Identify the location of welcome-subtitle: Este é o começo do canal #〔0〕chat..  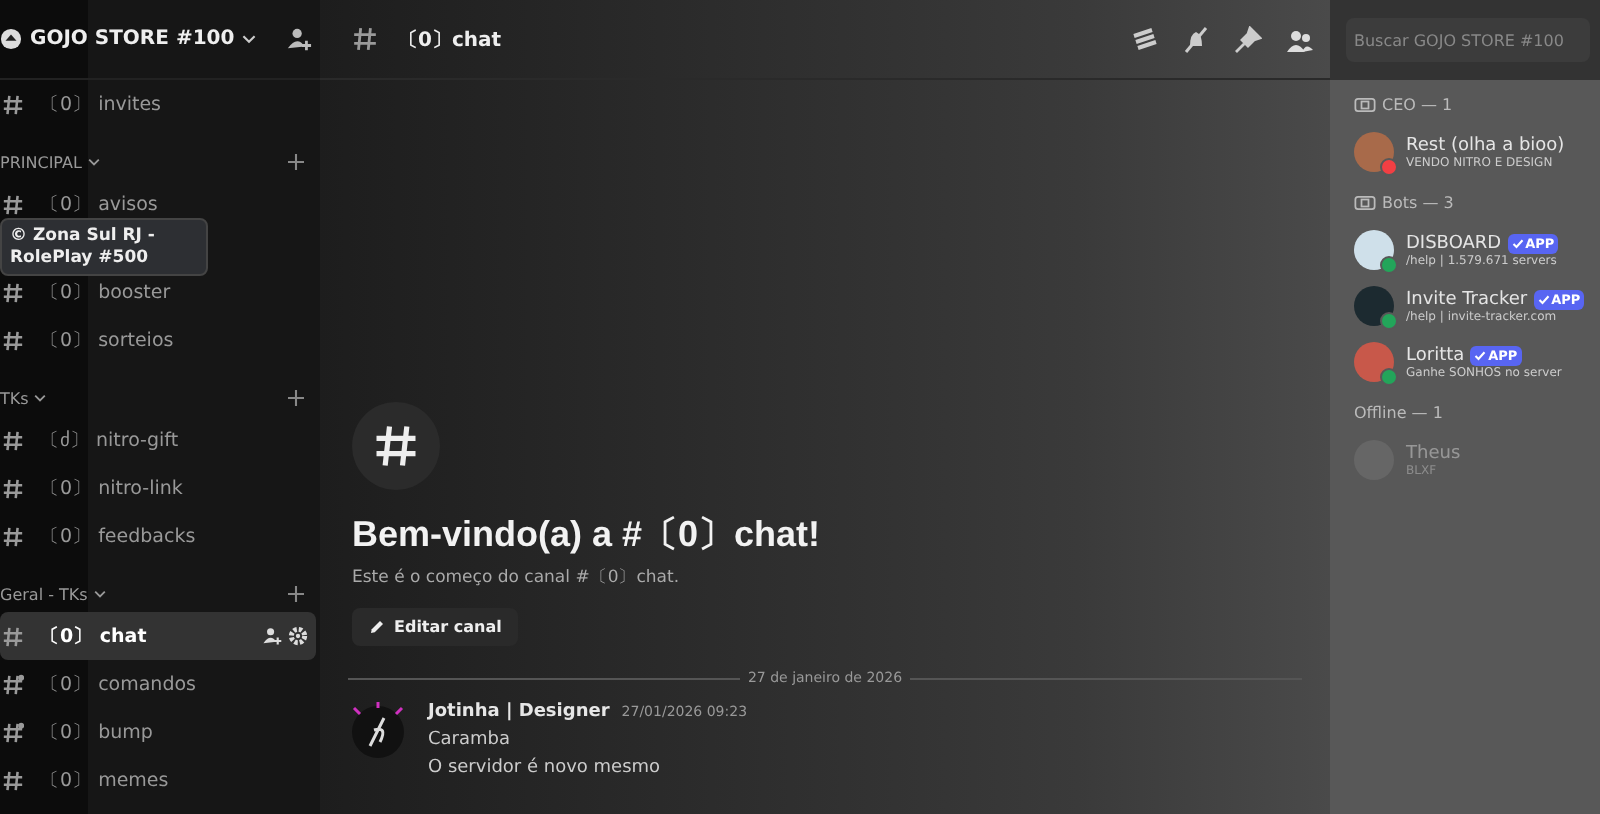
(517, 578).